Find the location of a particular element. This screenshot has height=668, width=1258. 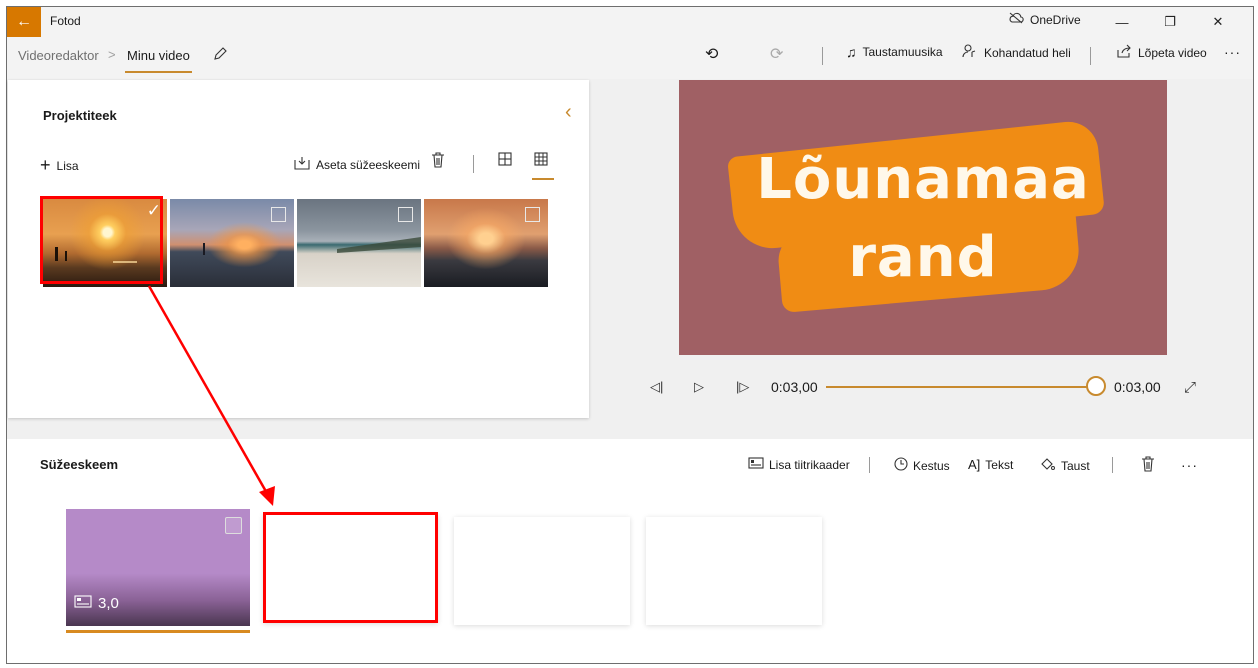

annotation-arrow is located at coordinates (211, 395).